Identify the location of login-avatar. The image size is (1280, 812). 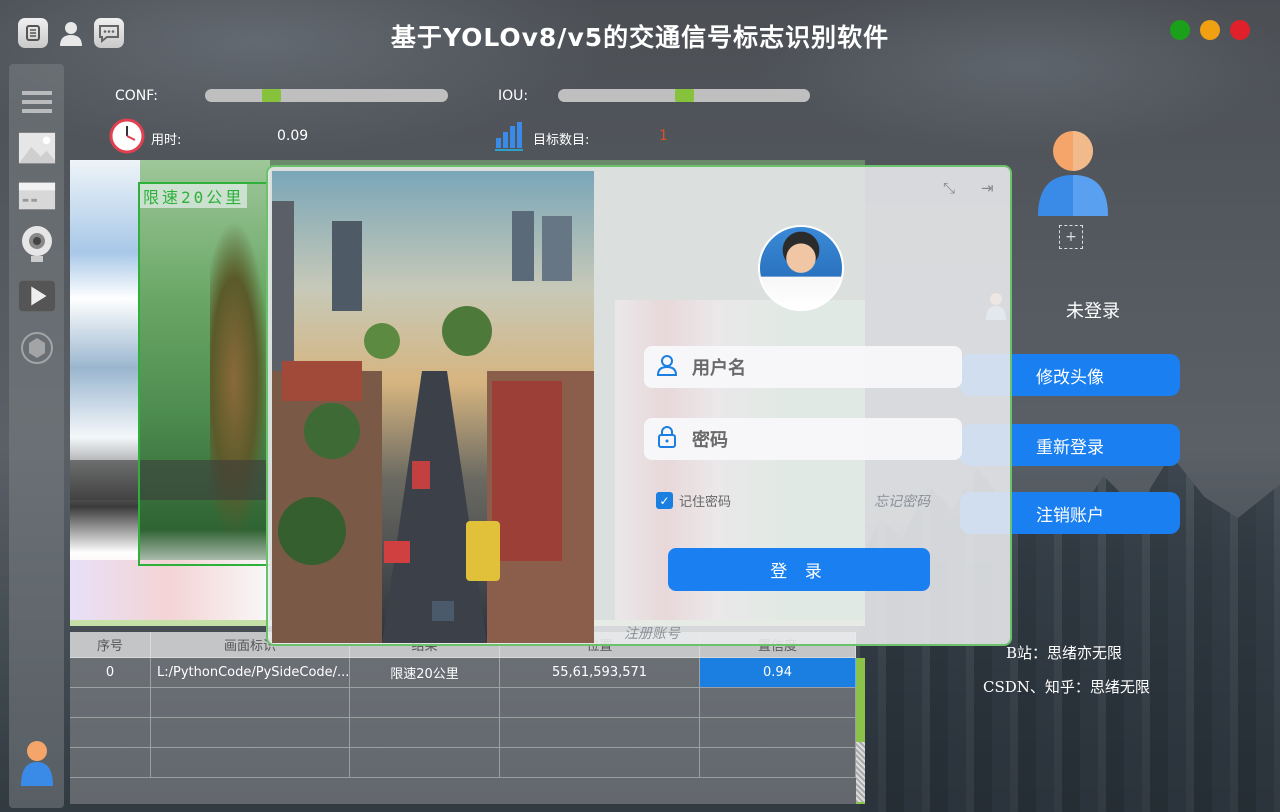
(801, 268).